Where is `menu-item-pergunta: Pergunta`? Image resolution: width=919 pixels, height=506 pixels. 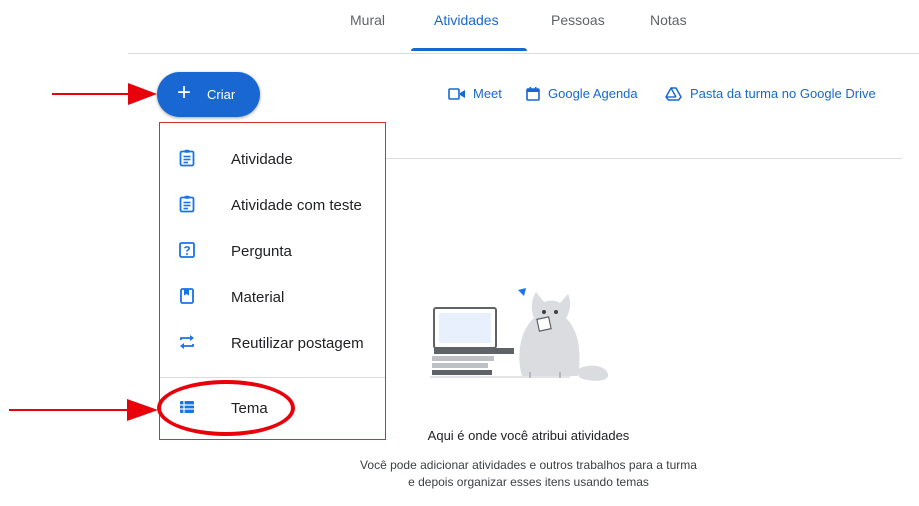
menu-item-pergunta: Pergunta is located at coordinates (272, 251).